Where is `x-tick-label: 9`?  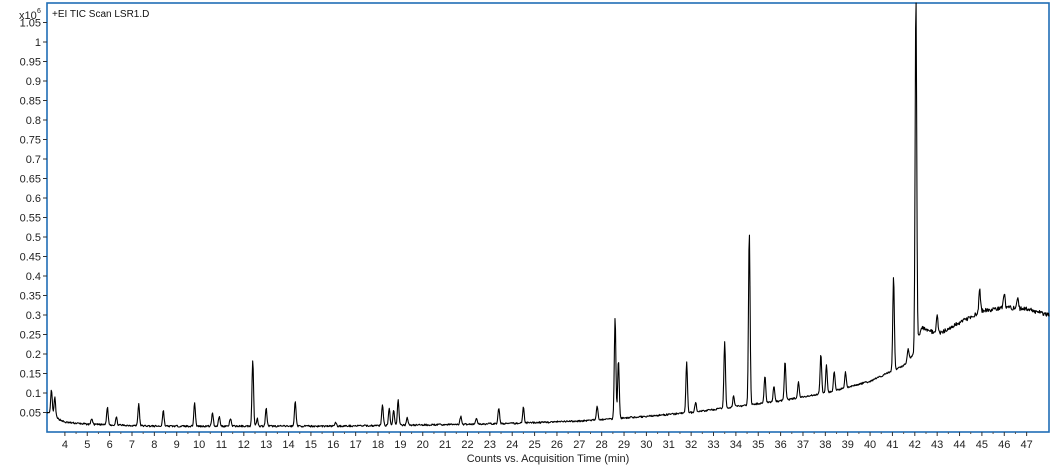 x-tick-label: 9 is located at coordinates (177, 445).